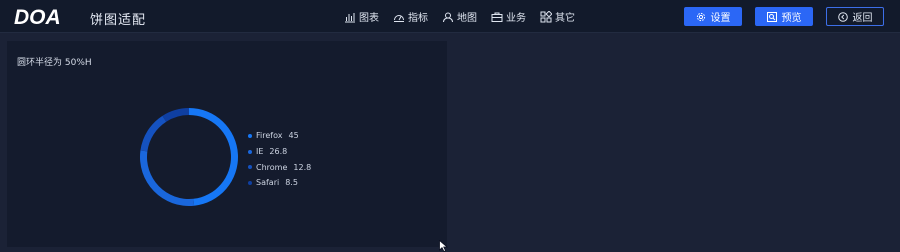 Image resolution: width=900 pixels, height=252 pixels. I want to click on nav-item-metrics: 指标, so click(410, 16).